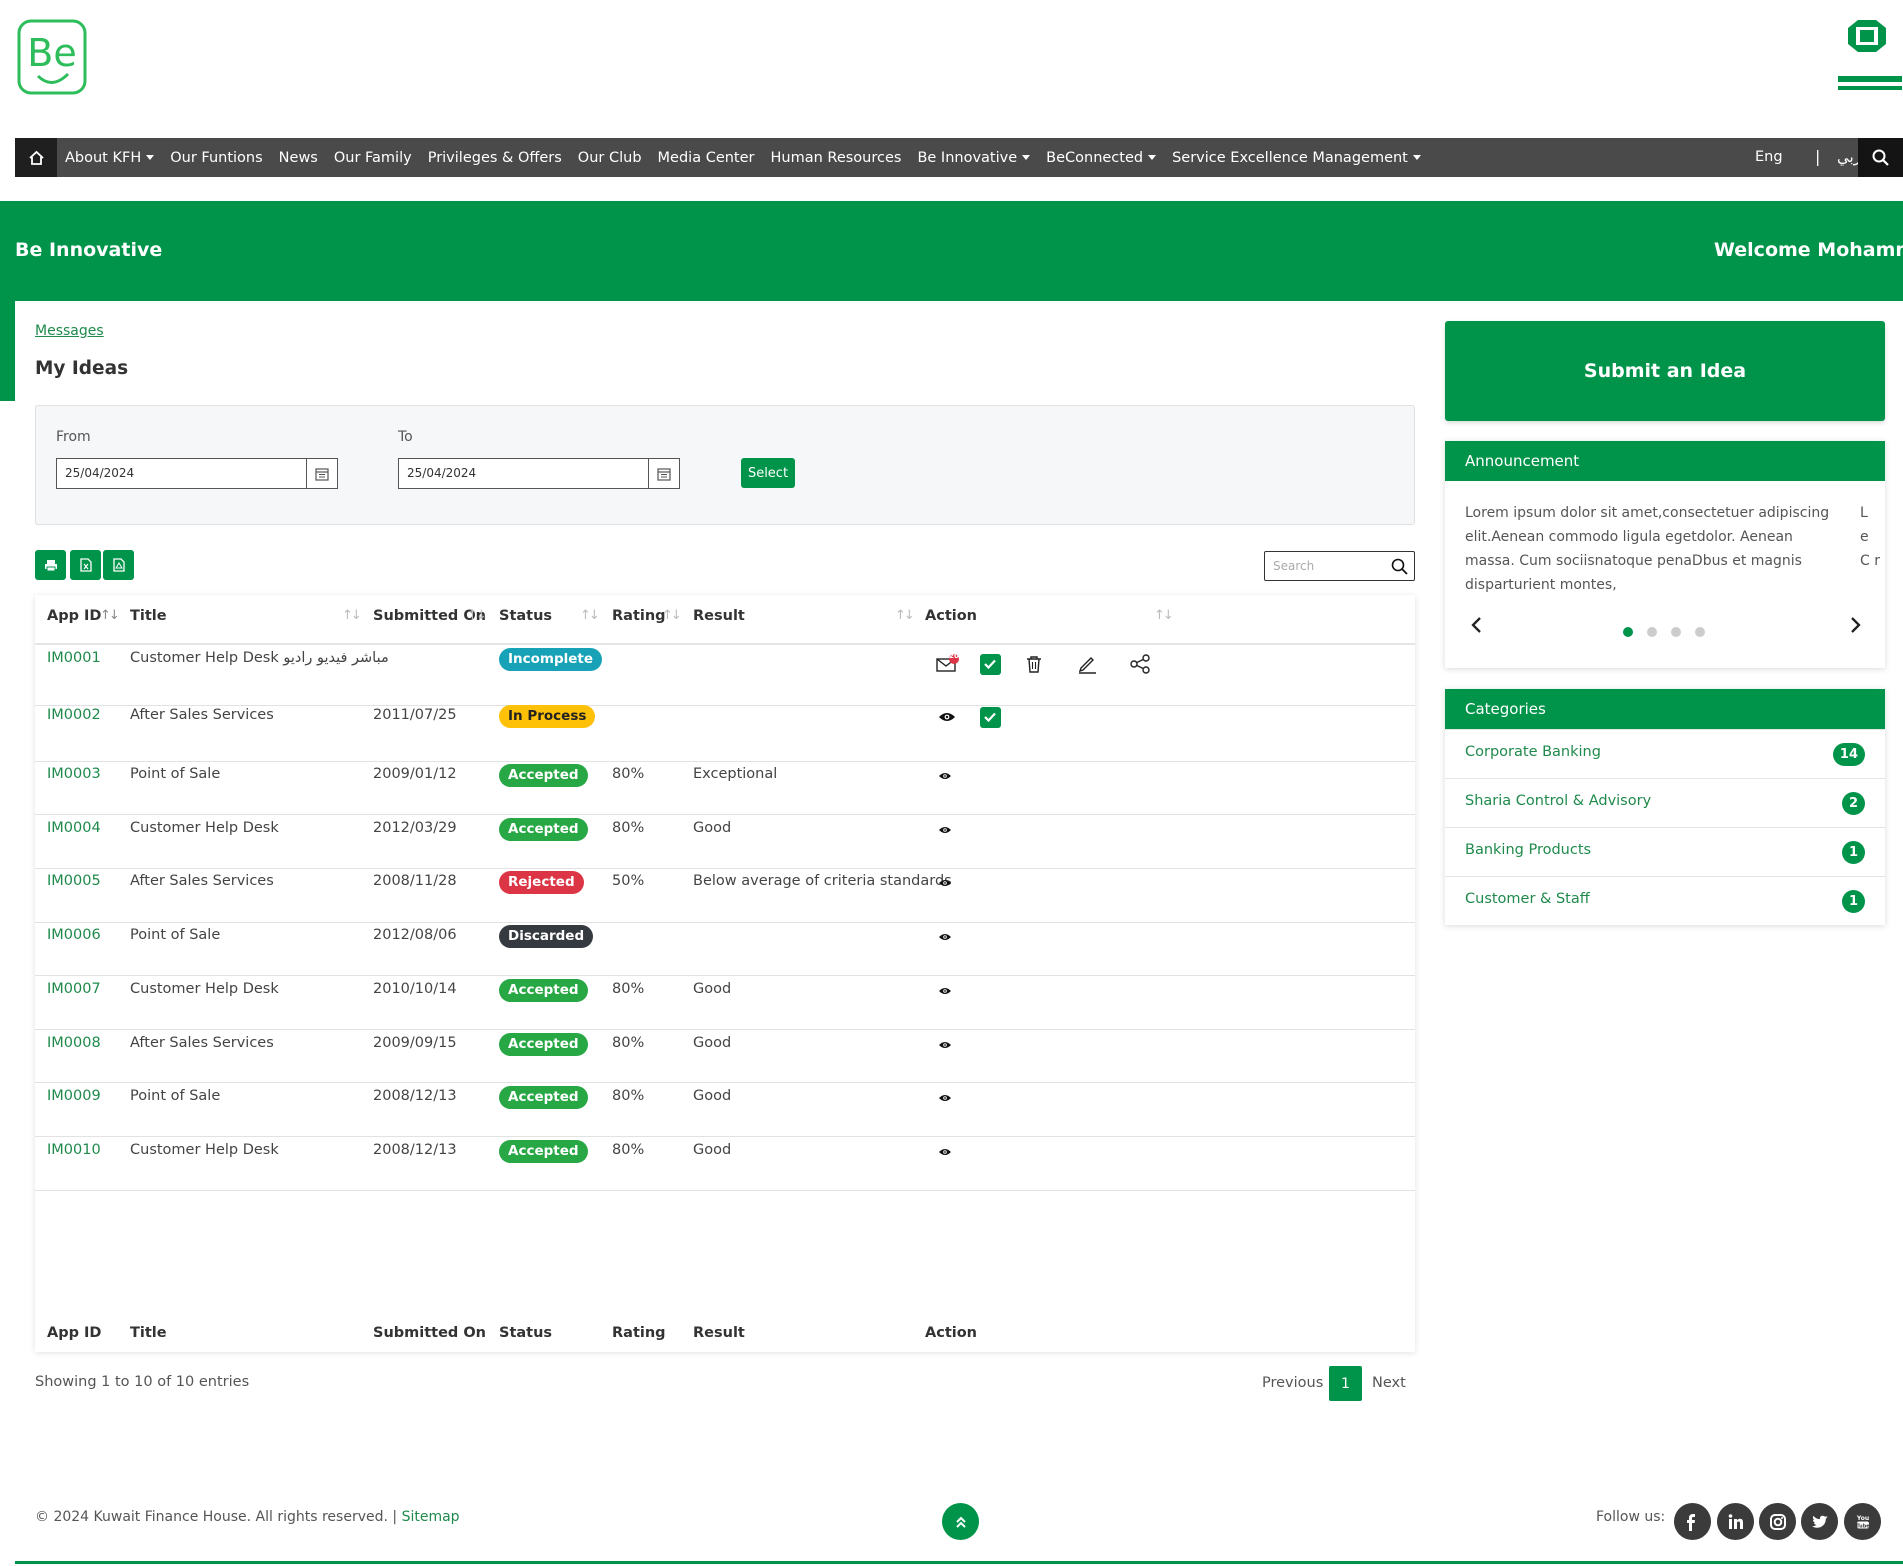 The width and height of the screenshot is (1903, 1566). What do you see at coordinates (1866, 58) in the screenshot?
I see `kfh-logo` at bounding box center [1866, 58].